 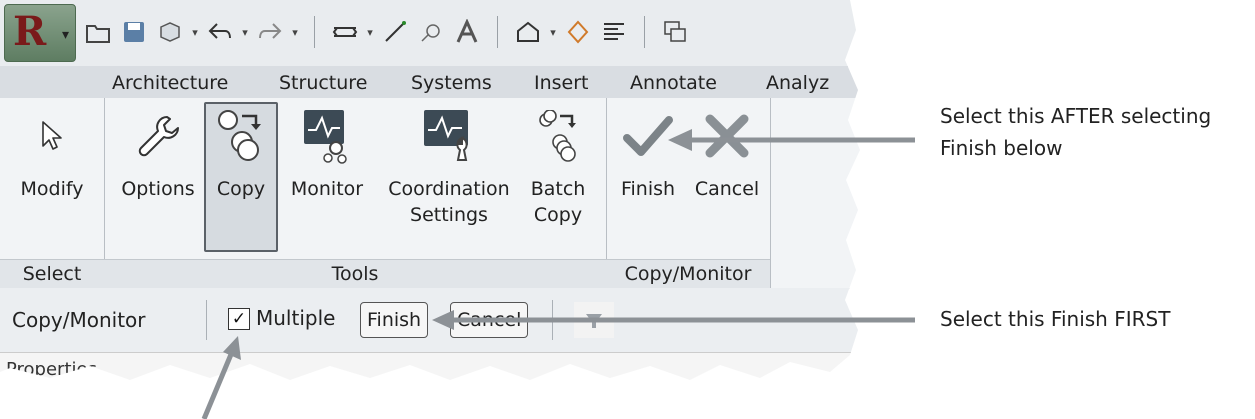 I want to click on thin-lines-icon, so click(x=614, y=32).